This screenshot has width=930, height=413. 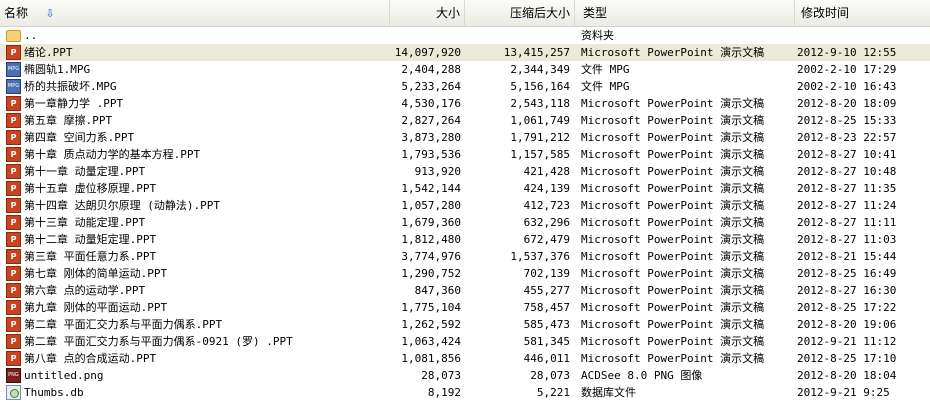 I want to click on file-modified-time: 2012-8-23 22:57, so click(x=847, y=137).